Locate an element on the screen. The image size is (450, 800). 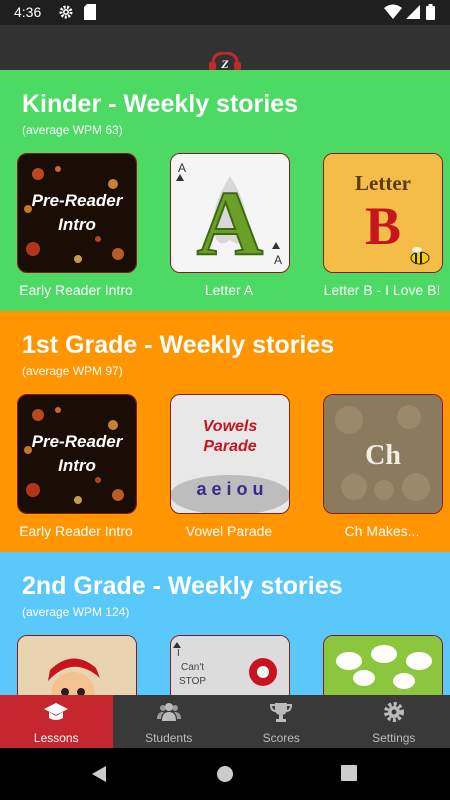
system-nav-bar is located at coordinates (225, 774).